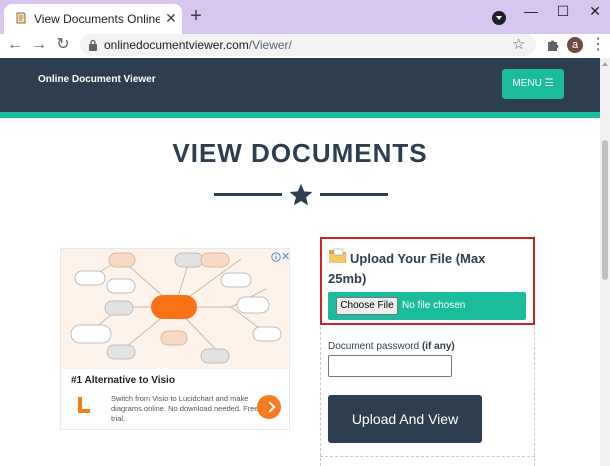 The width and height of the screenshot is (610, 466). I want to click on reload-button: ↻, so click(63, 45).